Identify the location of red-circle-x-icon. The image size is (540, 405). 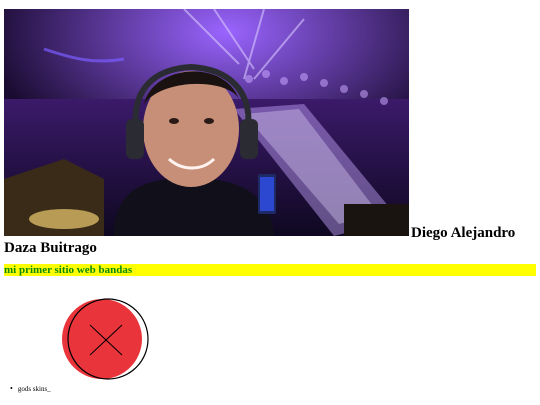
(105, 340).